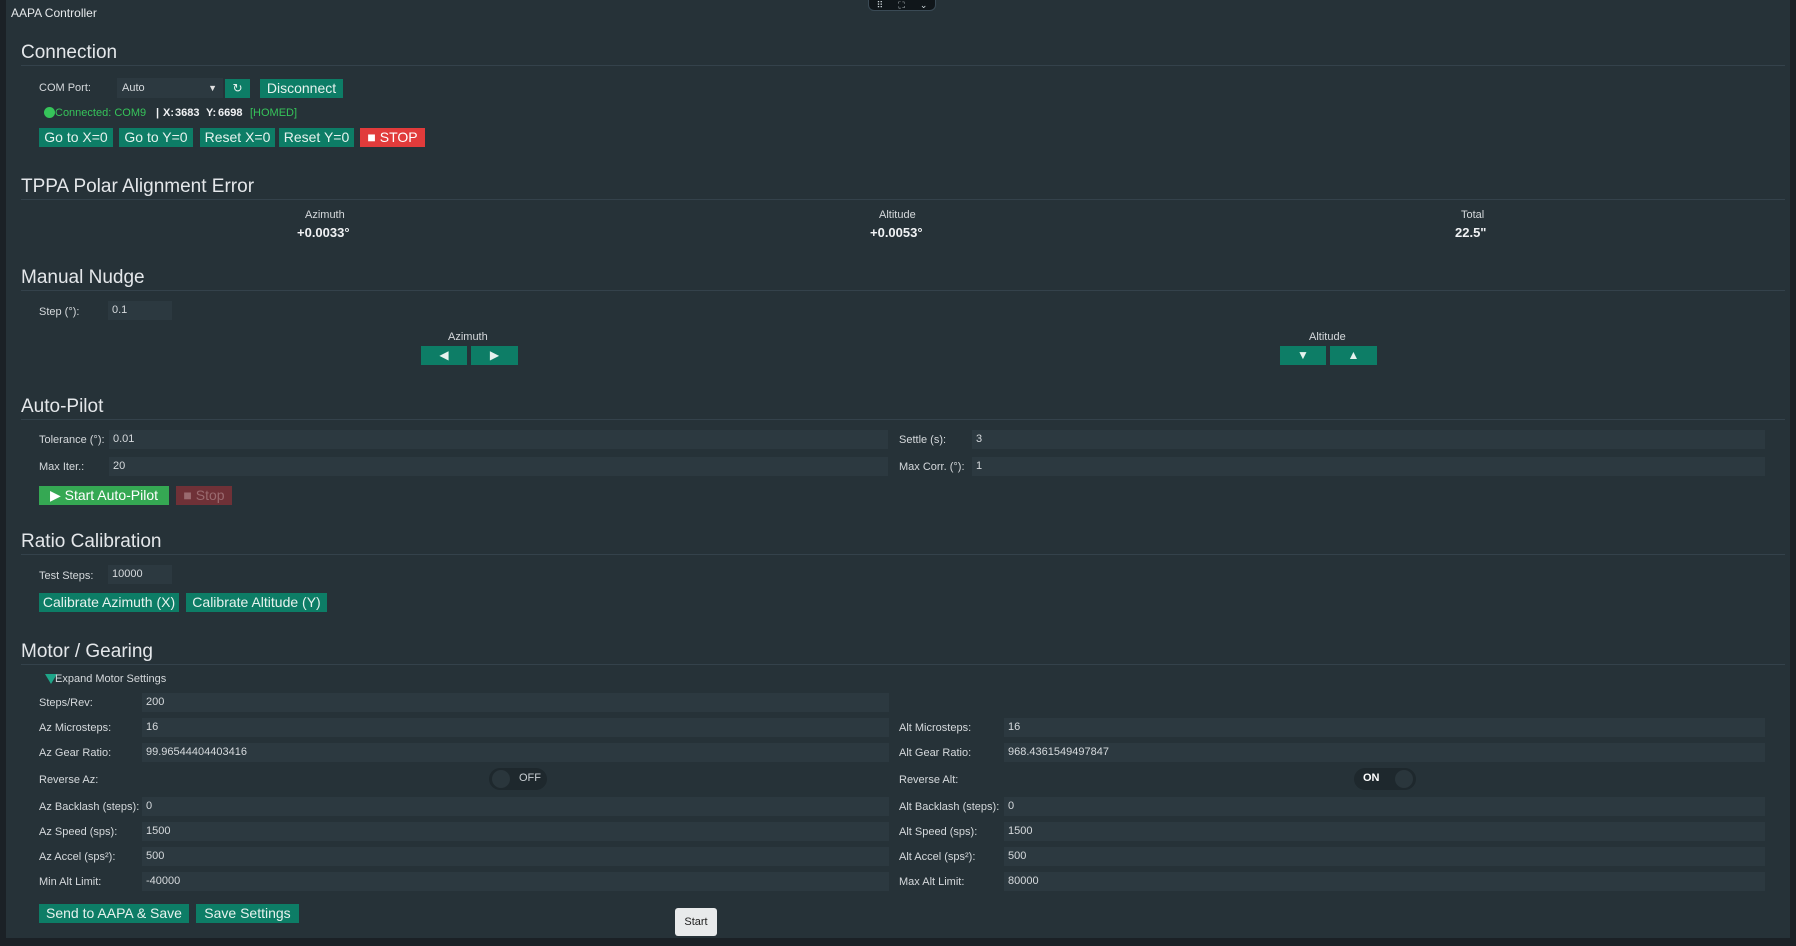 The width and height of the screenshot is (1796, 946). I want to click on test-steps-label: Test Steps:, so click(66, 576).